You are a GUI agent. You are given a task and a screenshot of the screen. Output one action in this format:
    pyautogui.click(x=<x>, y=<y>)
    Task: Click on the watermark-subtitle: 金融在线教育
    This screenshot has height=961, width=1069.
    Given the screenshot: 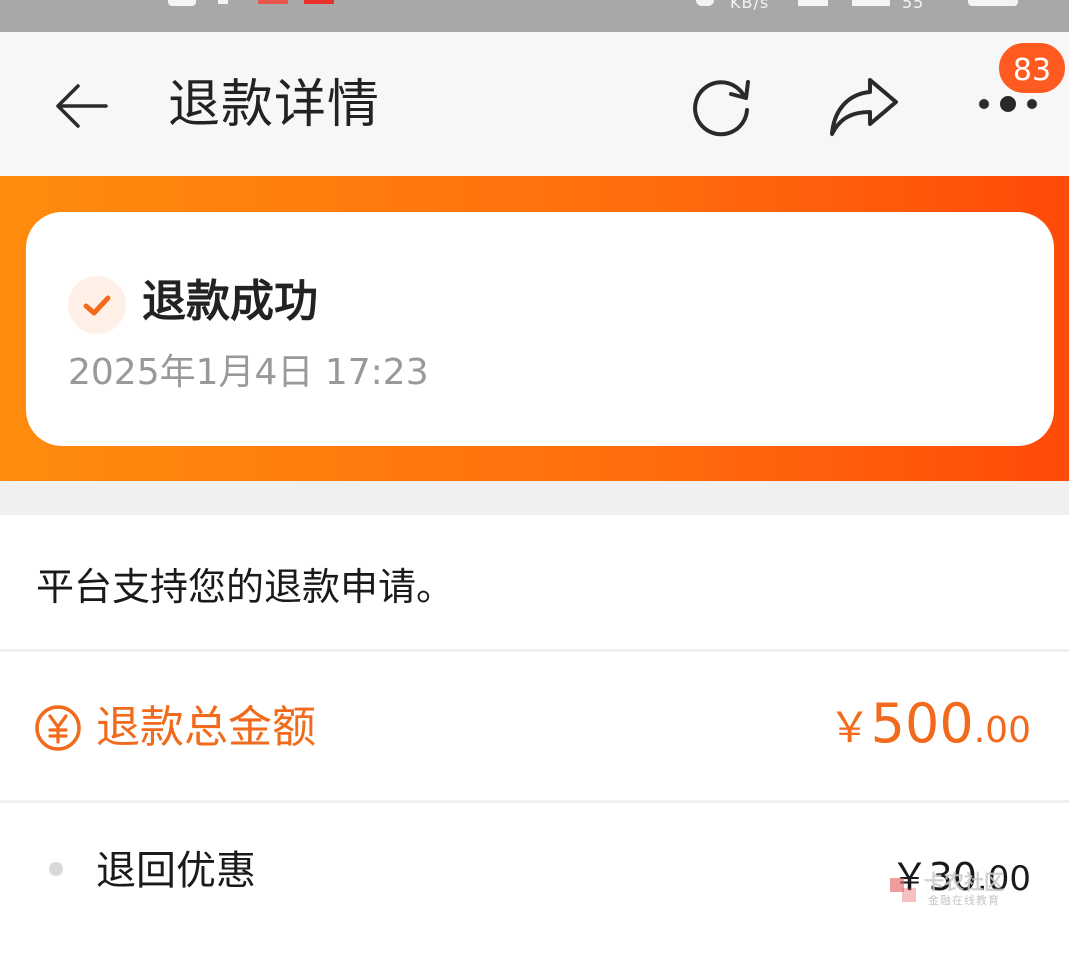 What is the action you would take?
    pyautogui.click(x=964, y=900)
    